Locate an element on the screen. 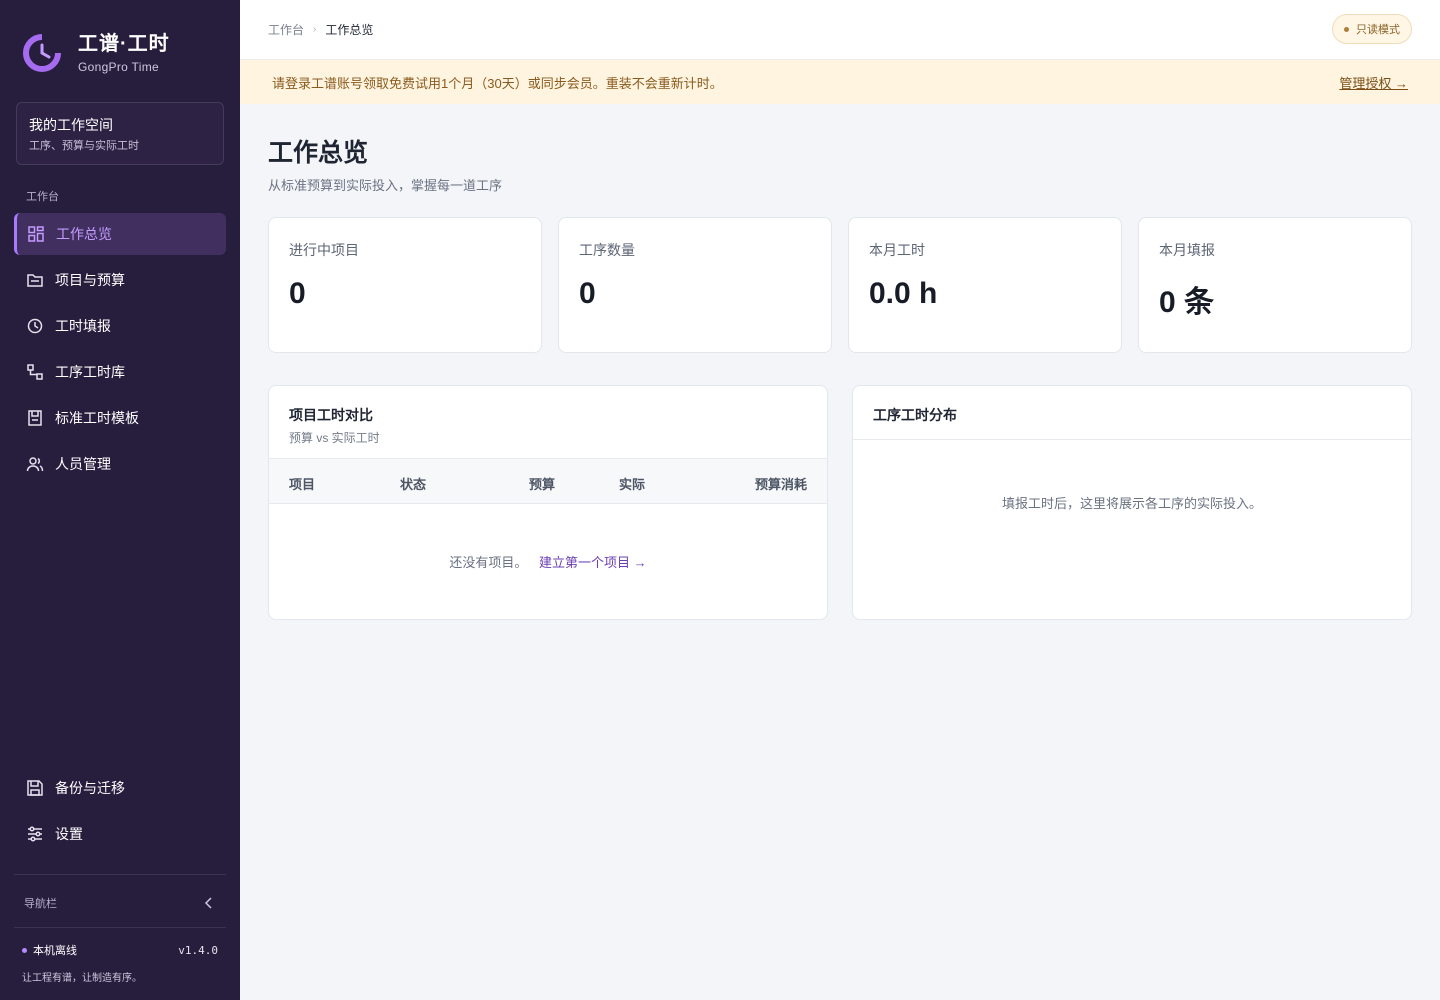 The height and width of the screenshot is (1000, 1440). breadcrumb-root: 工作台 is located at coordinates (286, 29).